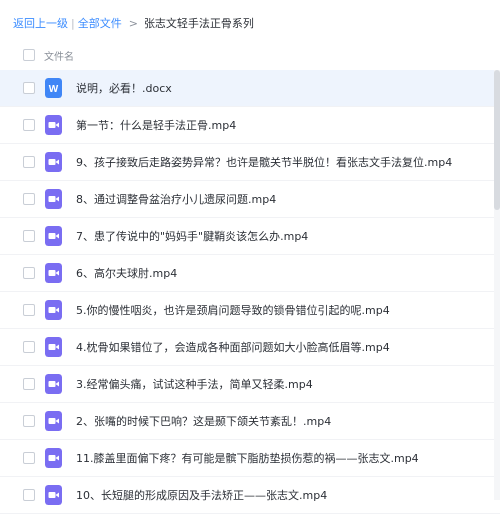 This screenshot has width=500, height=514. I want to click on file-row: 5.你的慢性咽炎，也许是颈肩问题导致的锁骨错位引起的呢.mp4, so click(250, 310).